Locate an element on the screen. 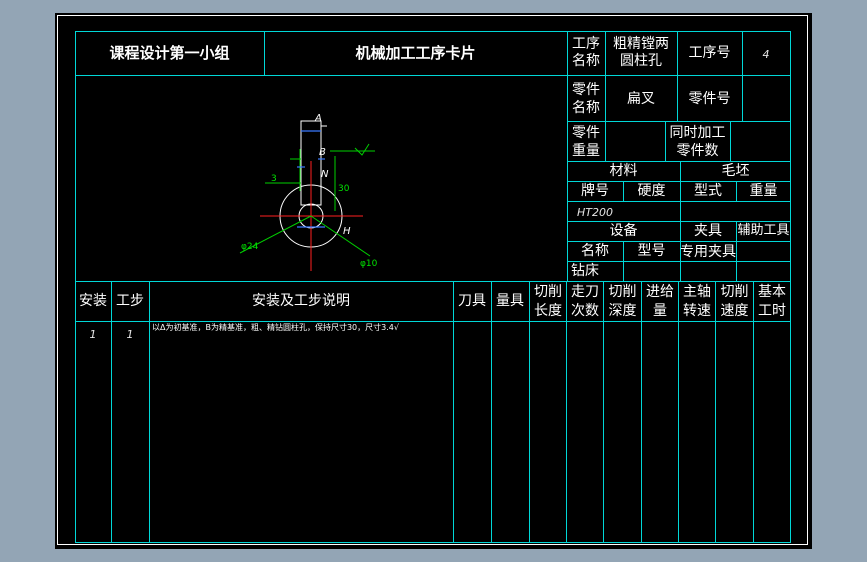 The height and width of the screenshot is (562, 867). dim-a: A is located at coordinates (318, 118).